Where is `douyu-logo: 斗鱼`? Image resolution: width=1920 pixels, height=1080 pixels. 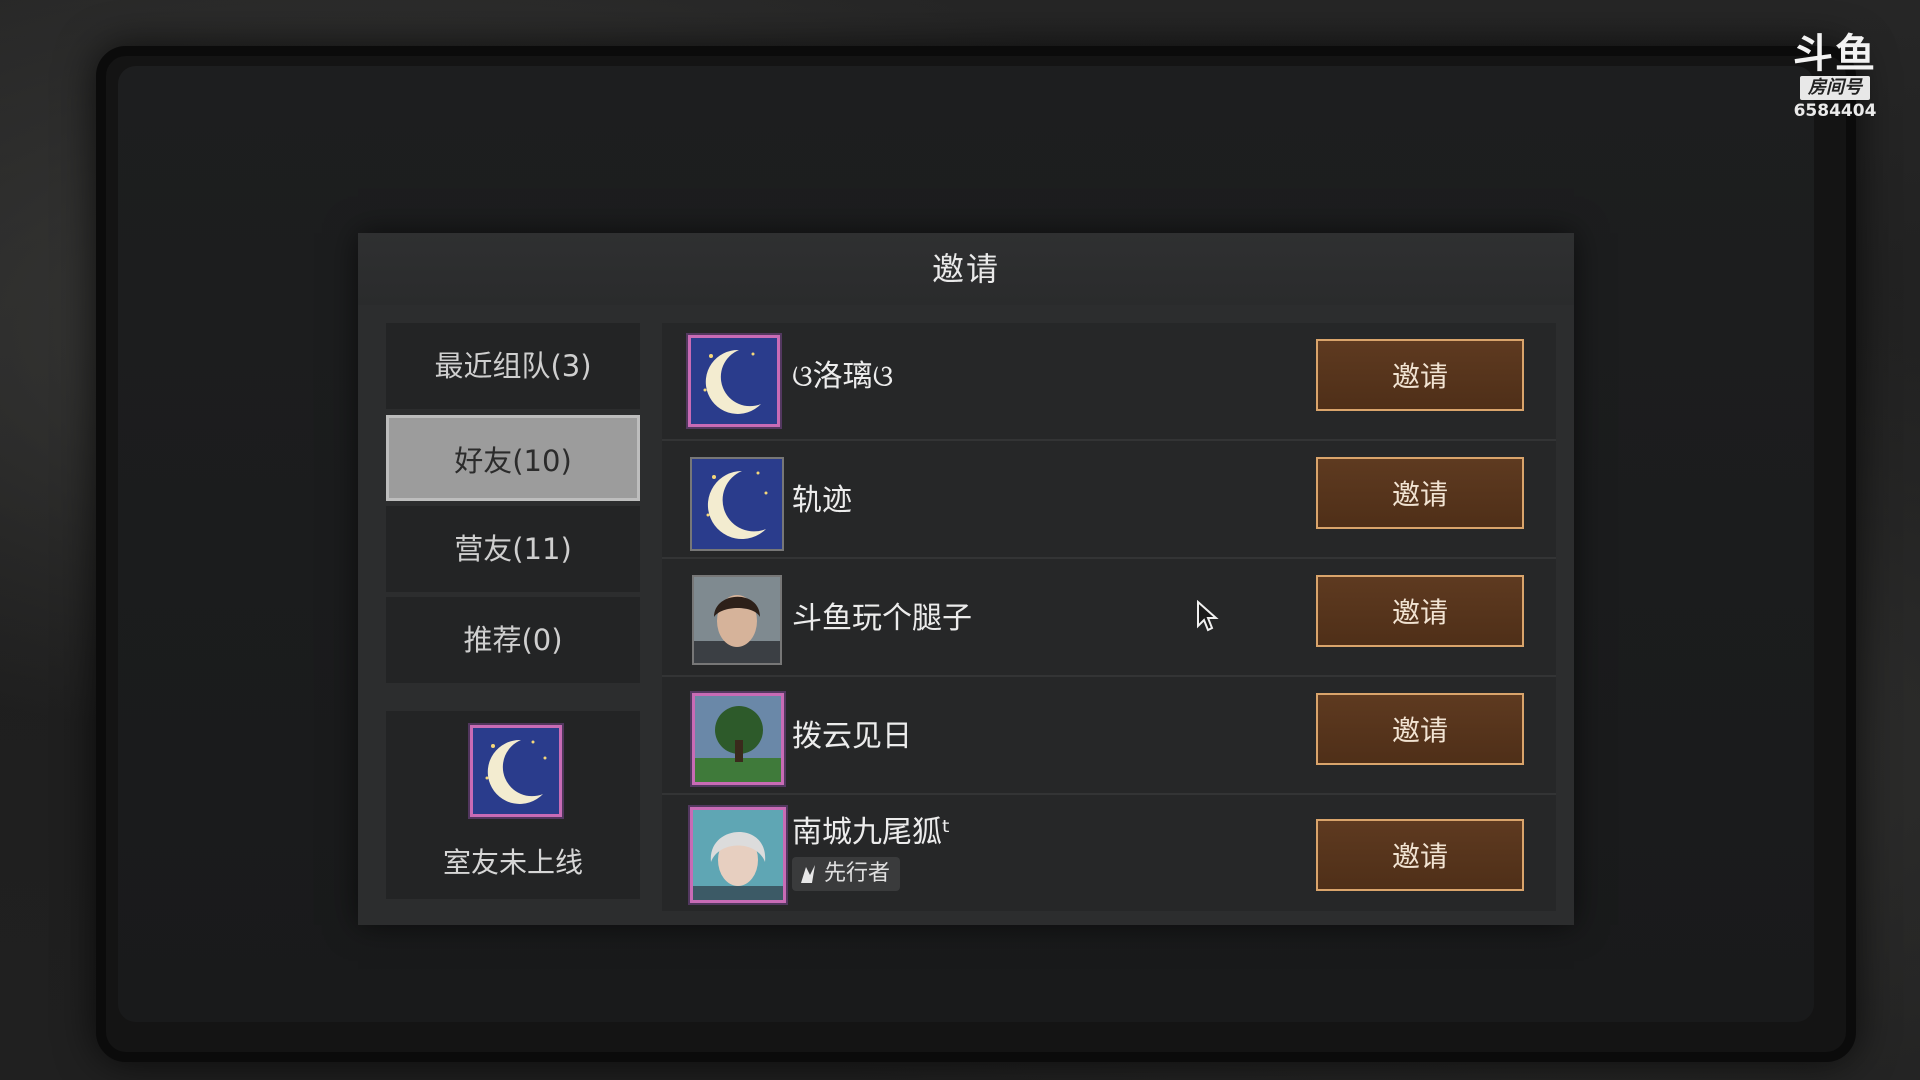 douyu-logo: 斗鱼 is located at coordinates (1835, 54).